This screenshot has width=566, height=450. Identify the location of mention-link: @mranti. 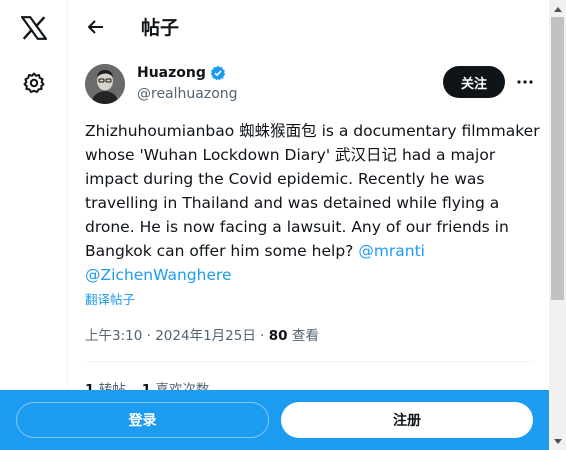
(391, 251).